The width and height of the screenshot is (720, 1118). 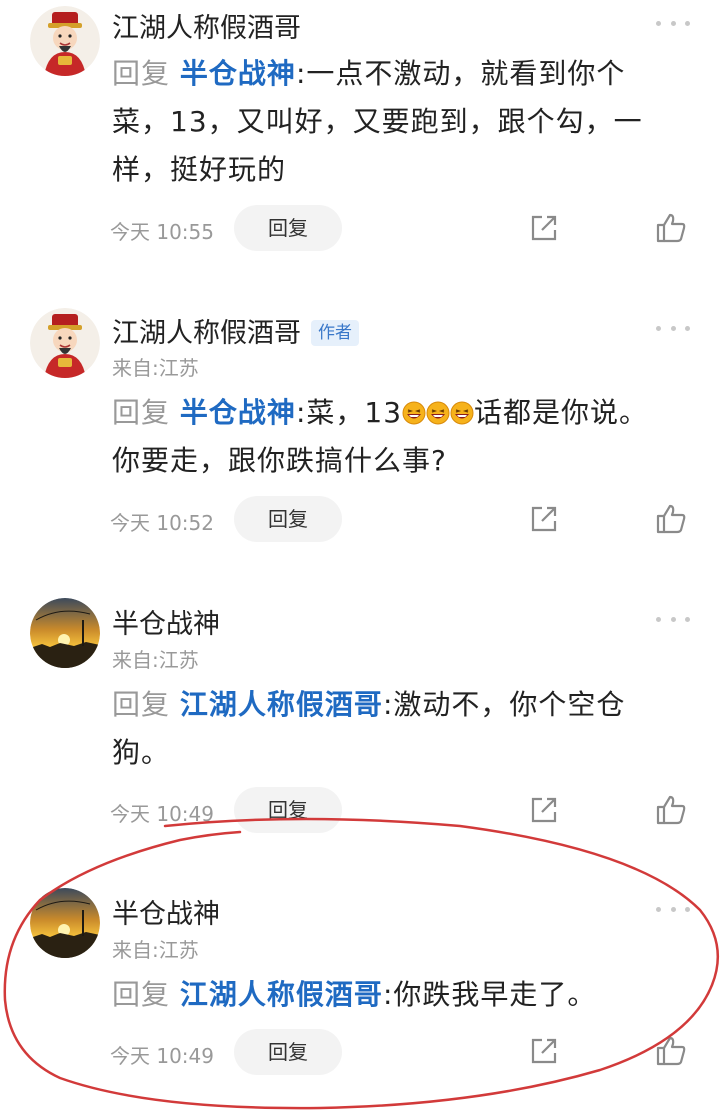 What do you see at coordinates (392, 437) in the screenshot?
I see `comment-body: 回复 半仓战神:菜，13 话都是你说。你要走，跟你跌搞什么事?` at bounding box center [392, 437].